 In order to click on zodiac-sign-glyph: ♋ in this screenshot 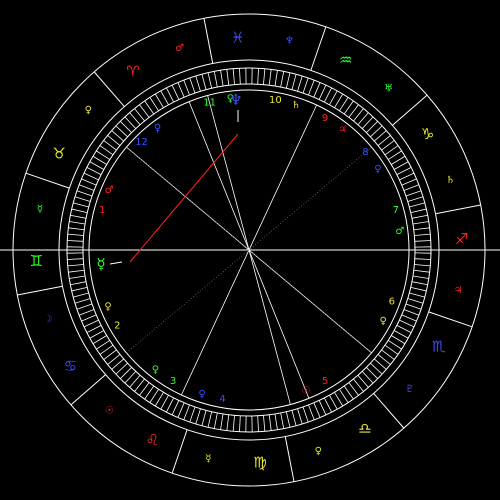, I will do `click(70, 366)`.